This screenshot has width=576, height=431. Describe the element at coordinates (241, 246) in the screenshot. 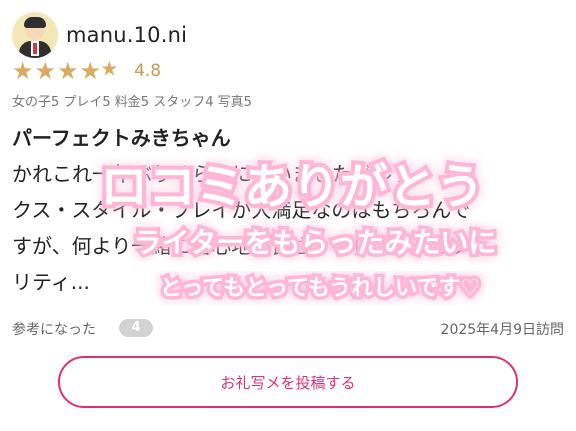

I see `review-body-line: すが、何より一緒に居心地の良さ、そしてホスピタ` at that location.